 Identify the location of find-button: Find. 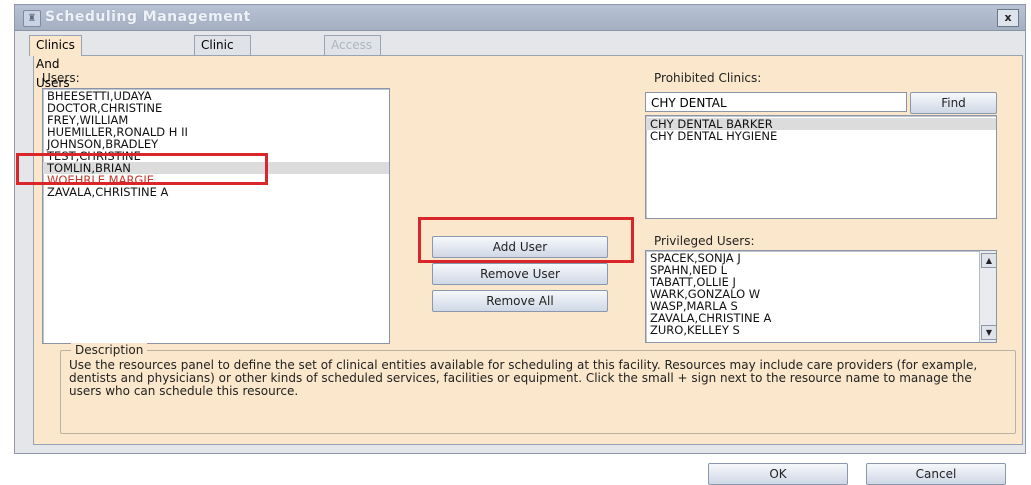
(953, 103).